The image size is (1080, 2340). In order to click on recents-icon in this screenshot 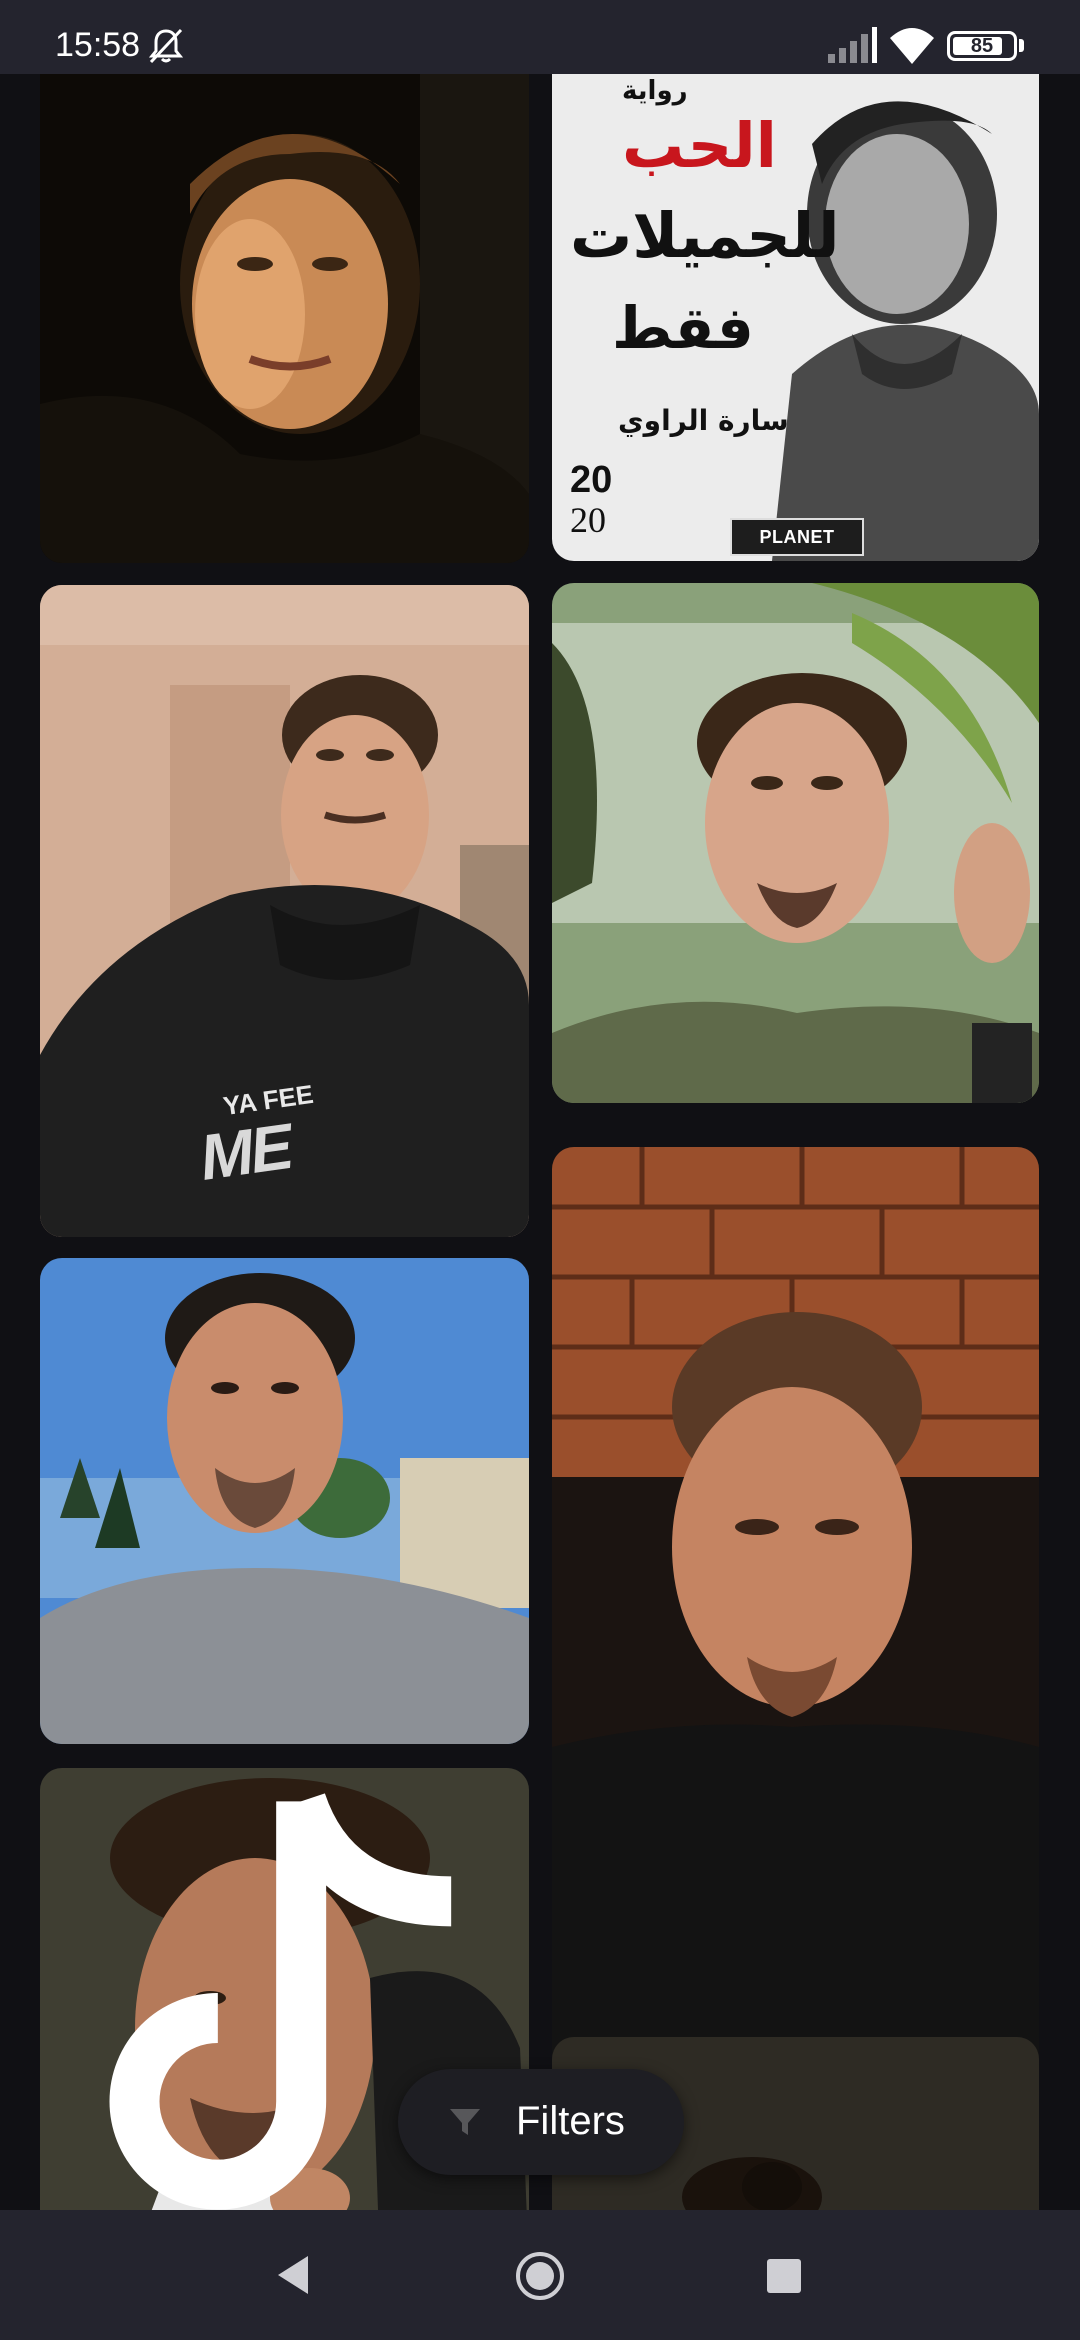, I will do `click(784, 2276)`.